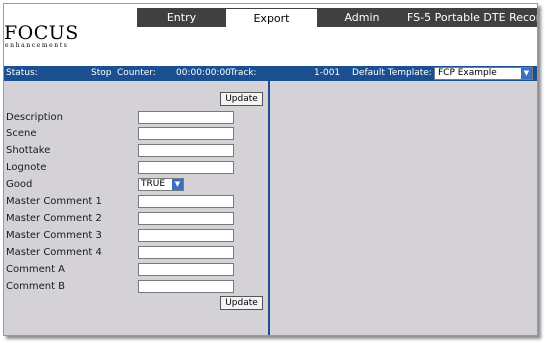  Describe the element at coordinates (26, 167) in the screenshot. I see `lognote-label: Lognote` at that location.